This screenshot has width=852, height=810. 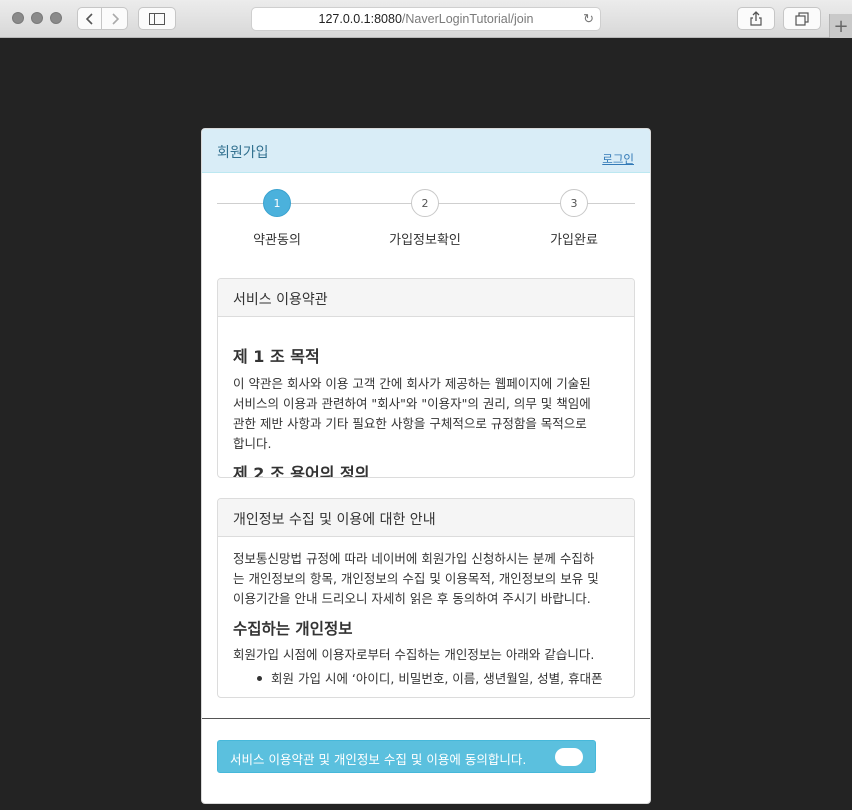 I want to click on article-2-title: 제 2 조 용어의 정의, so click(x=301, y=470).